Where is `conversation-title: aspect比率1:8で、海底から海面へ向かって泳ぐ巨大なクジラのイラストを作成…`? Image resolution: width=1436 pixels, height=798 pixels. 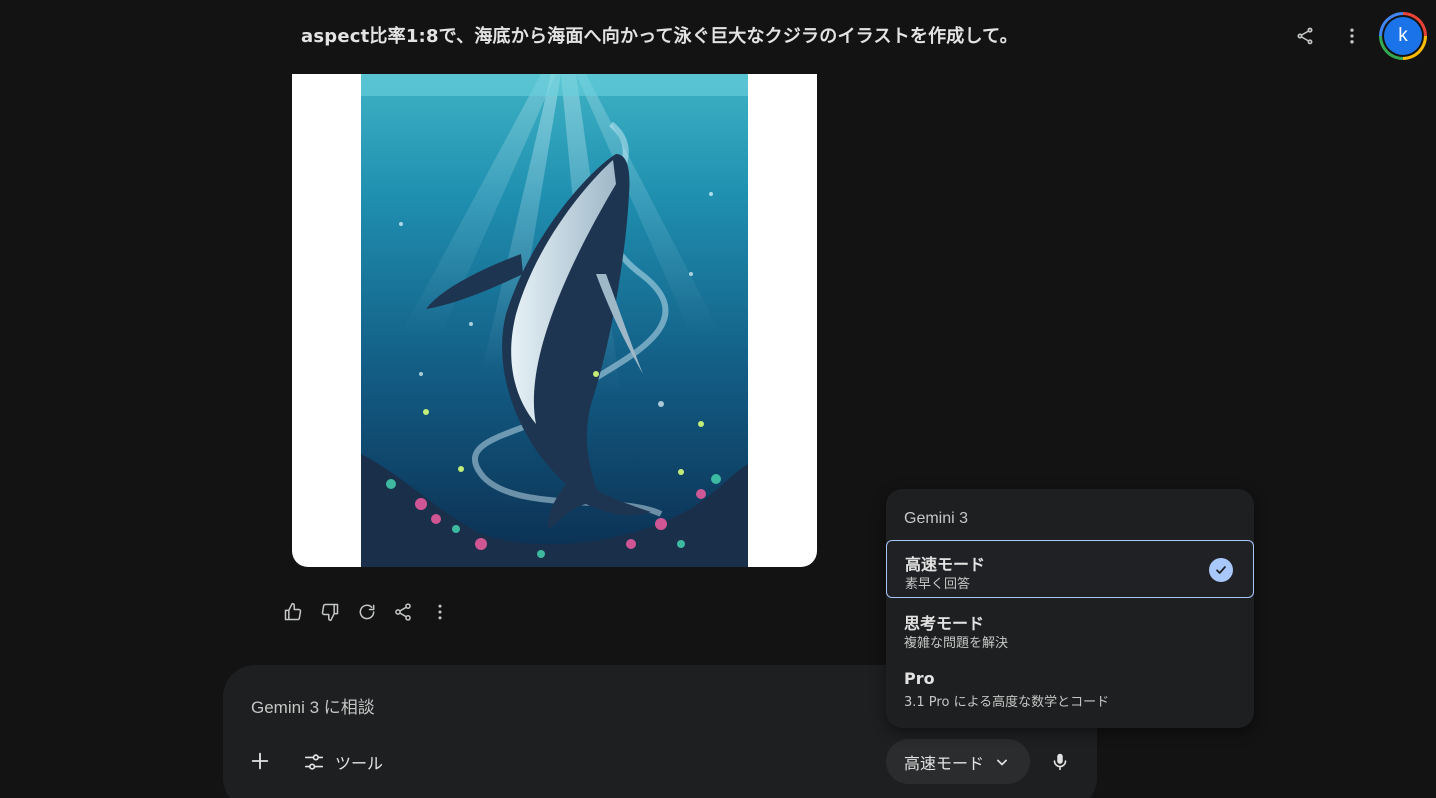
conversation-title: aspect比率1:8で、海底から海面へ向かって泳ぐ巨大なクジラのイラストを作成… is located at coordinates (660, 36).